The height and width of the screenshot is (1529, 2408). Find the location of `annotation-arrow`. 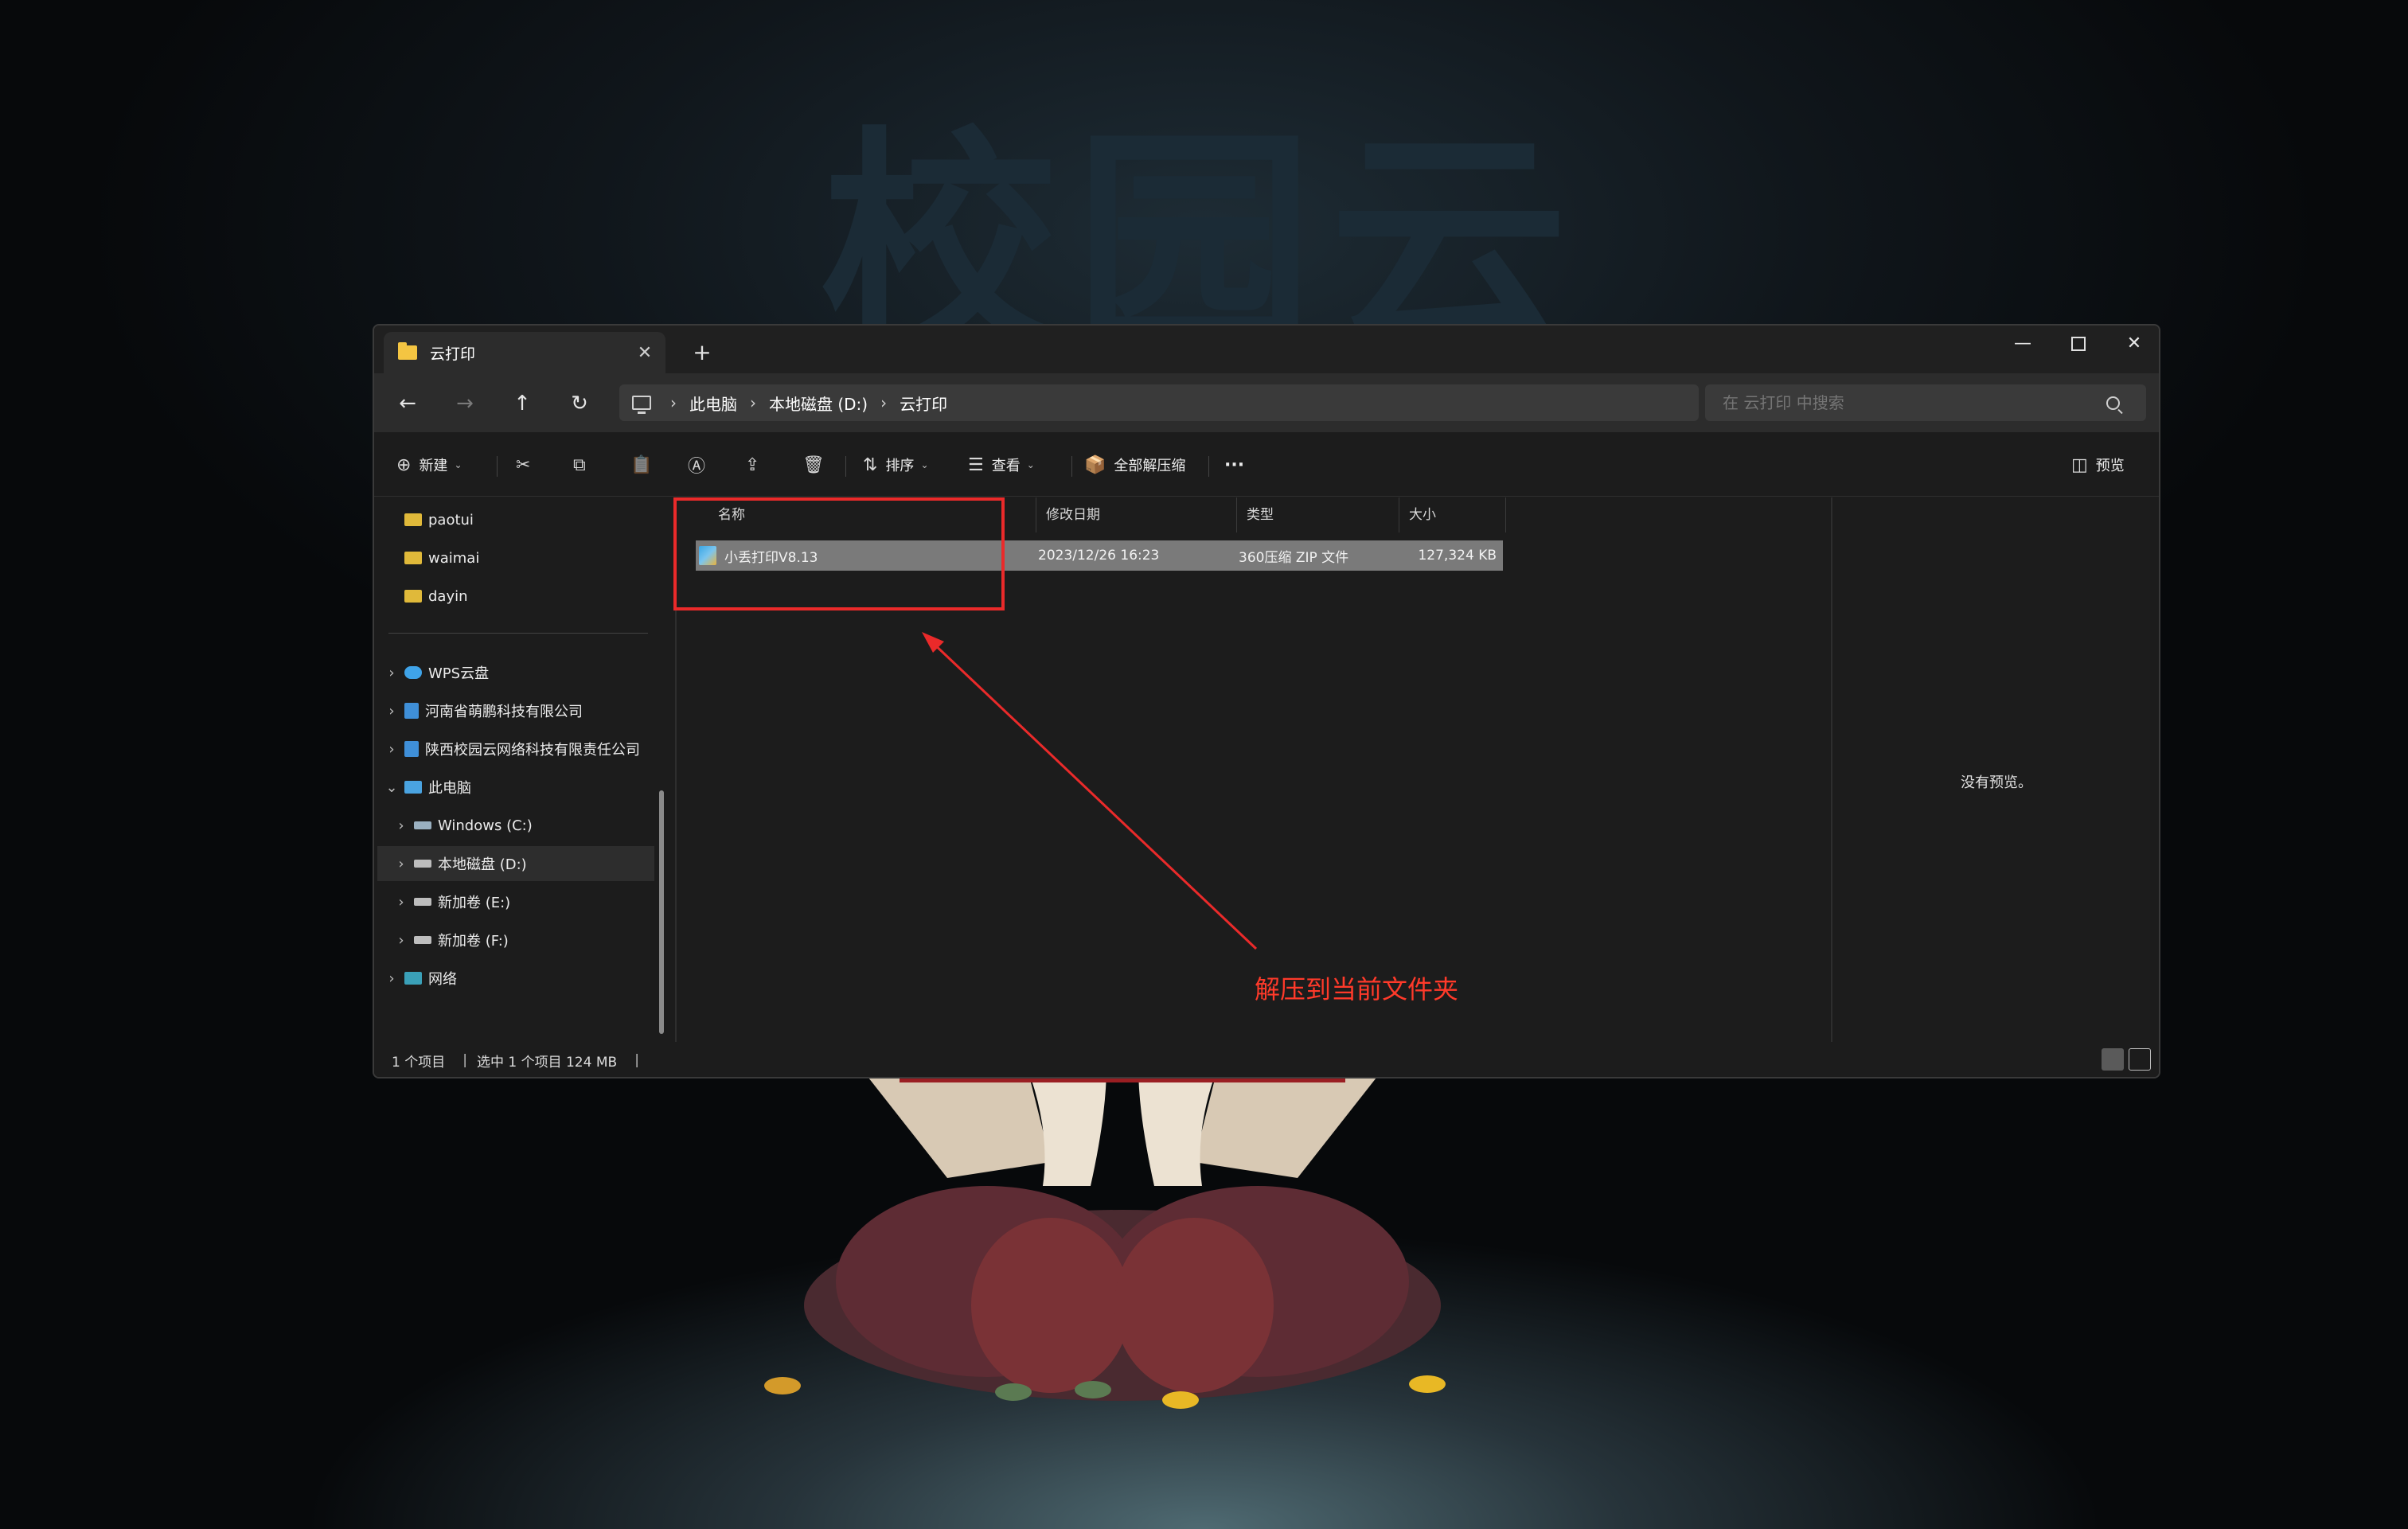

annotation-arrow is located at coordinates (1090, 791).